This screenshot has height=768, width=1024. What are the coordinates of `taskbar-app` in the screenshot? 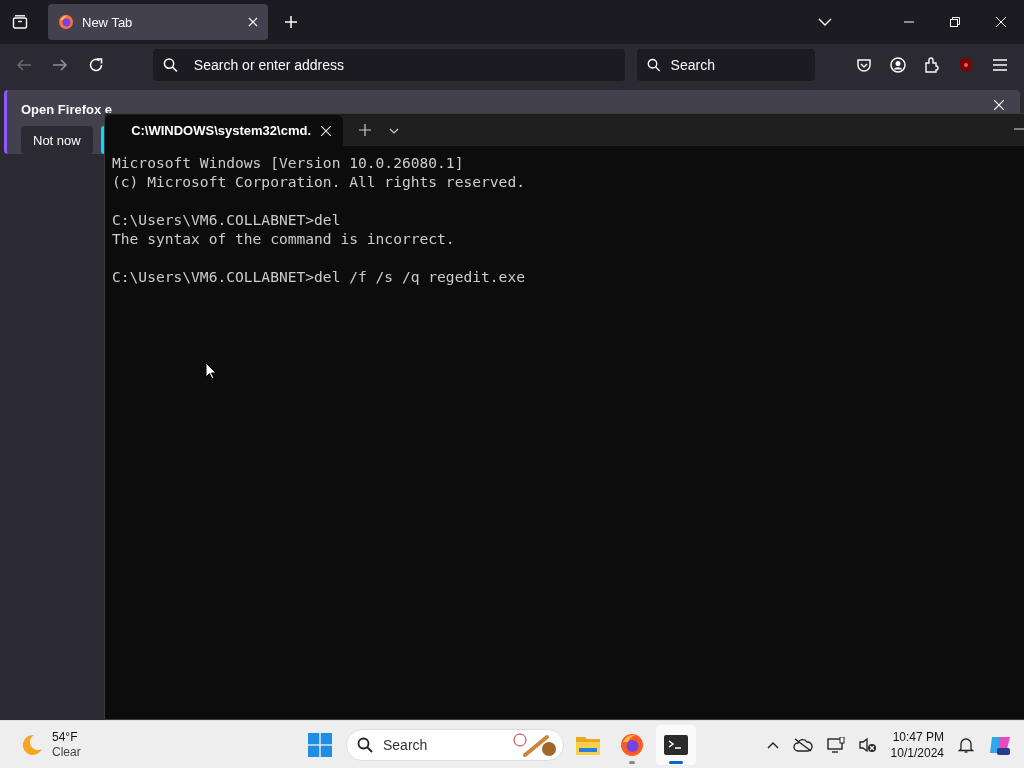 It's located at (676, 744).